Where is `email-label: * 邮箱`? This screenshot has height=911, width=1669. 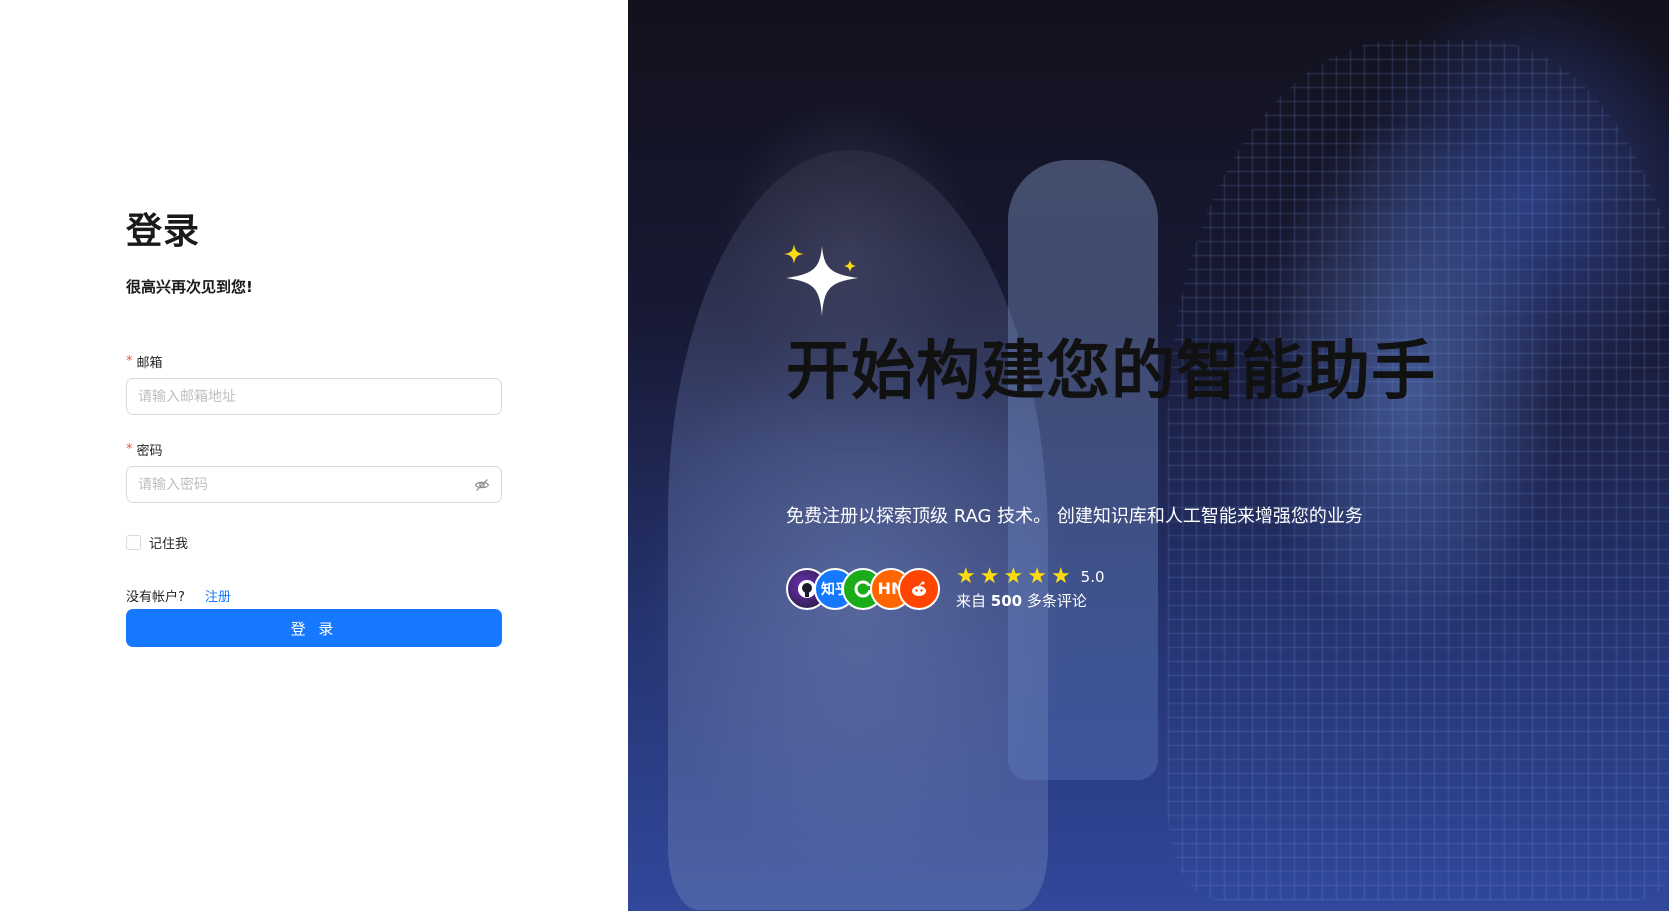 email-label: * 邮箱 is located at coordinates (144, 361).